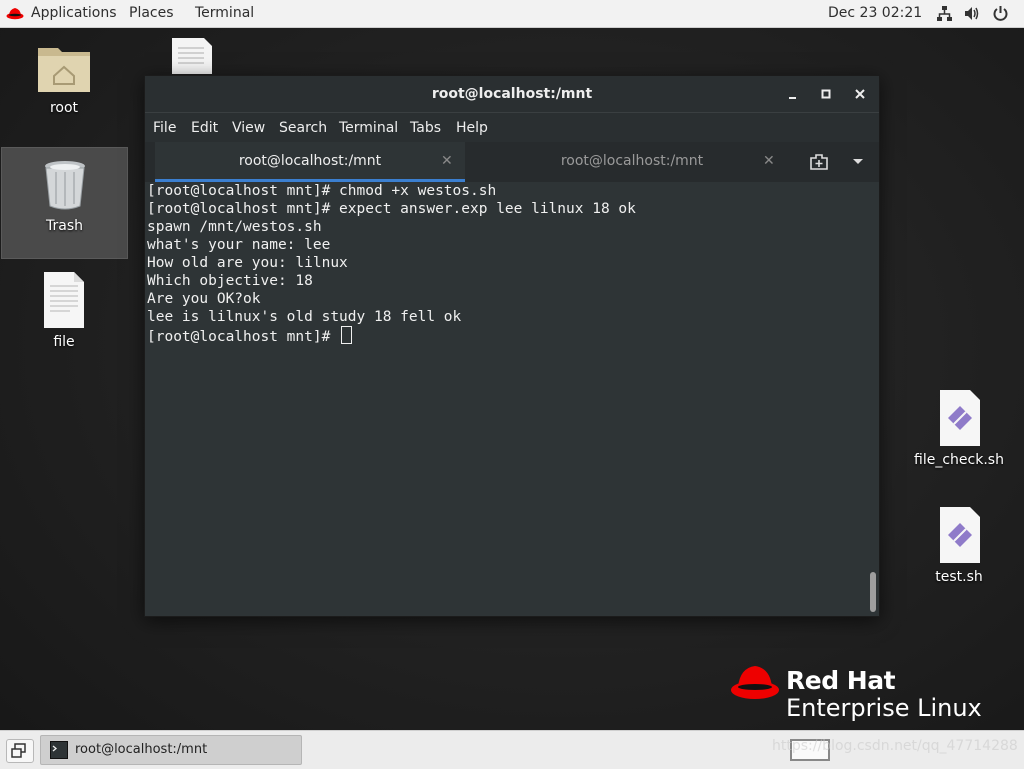 This screenshot has height=769, width=1024. I want to click on close-icon, so click(860, 94).